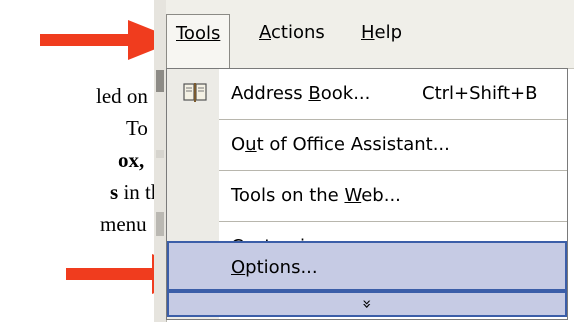 This screenshot has width=574, height=322. What do you see at coordinates (198, 33) in the screenshot?
I see `menu-tools-label: Tools` at bounding box center [198, 33].